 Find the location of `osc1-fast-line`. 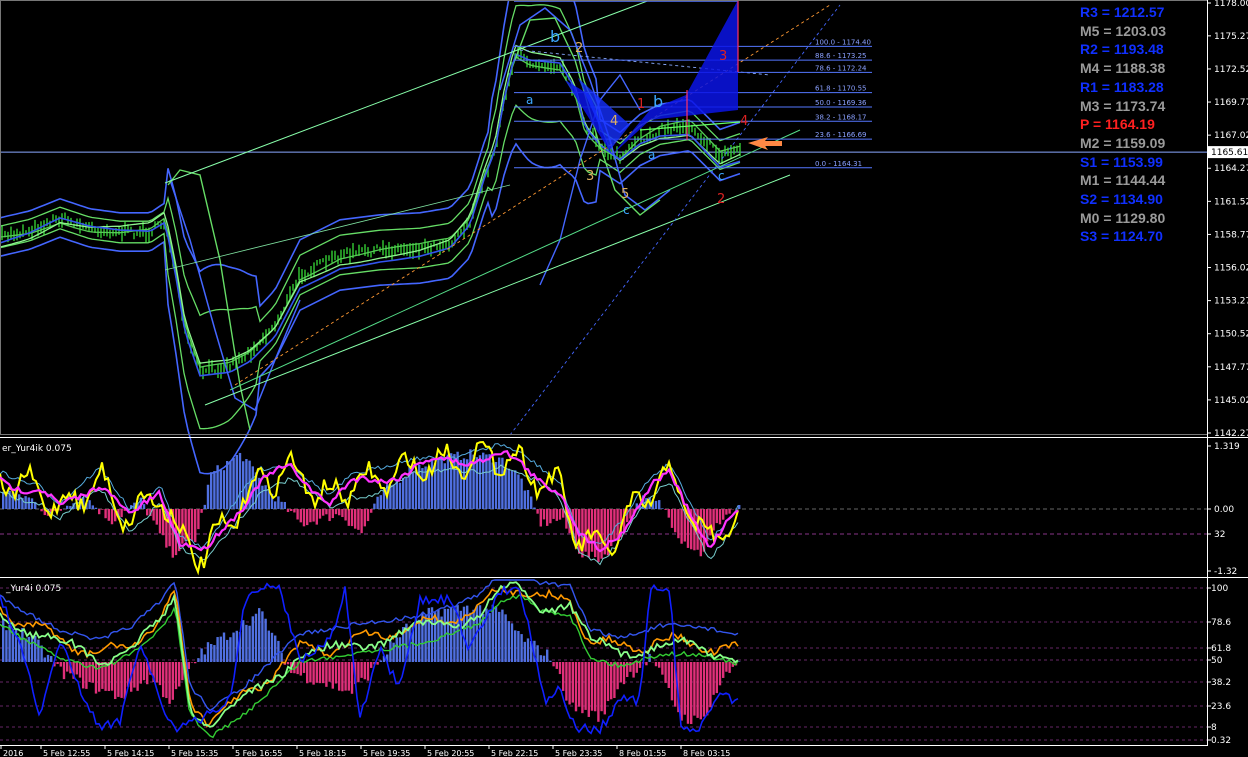

osc1-fast-line is located at coordinates (369, 508).